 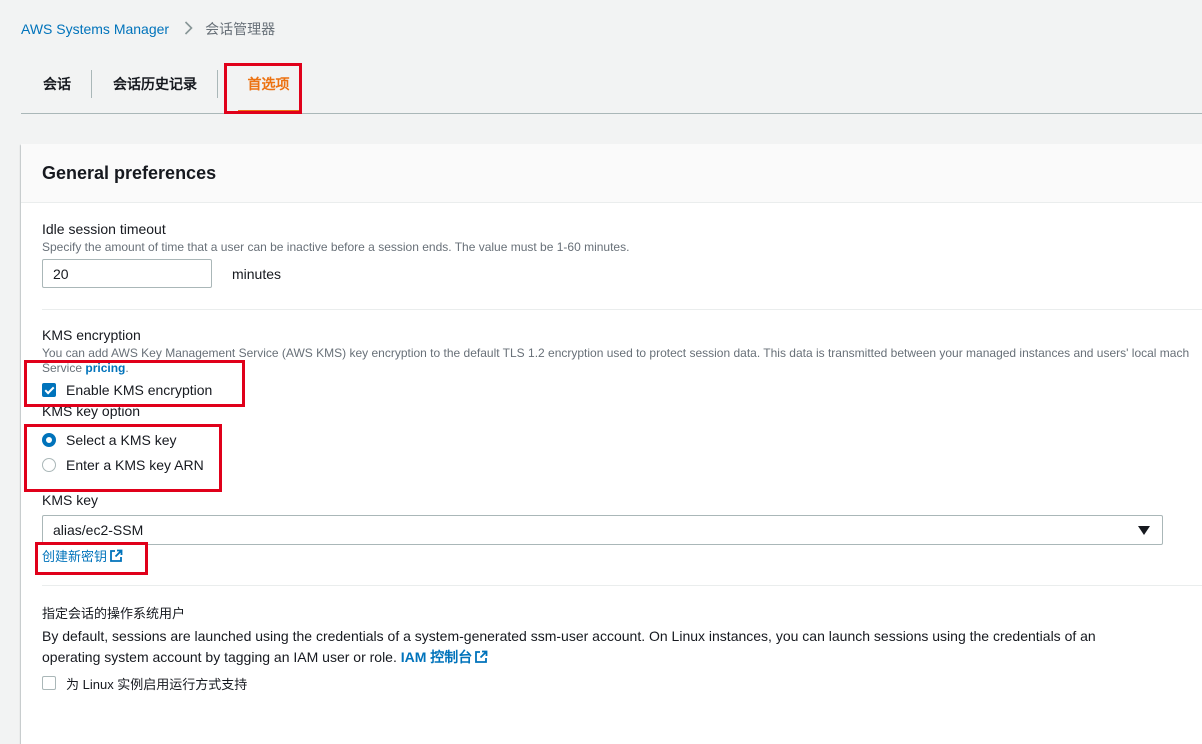 I want to click on panel-header: General preferences, so click(x=611, y=173).